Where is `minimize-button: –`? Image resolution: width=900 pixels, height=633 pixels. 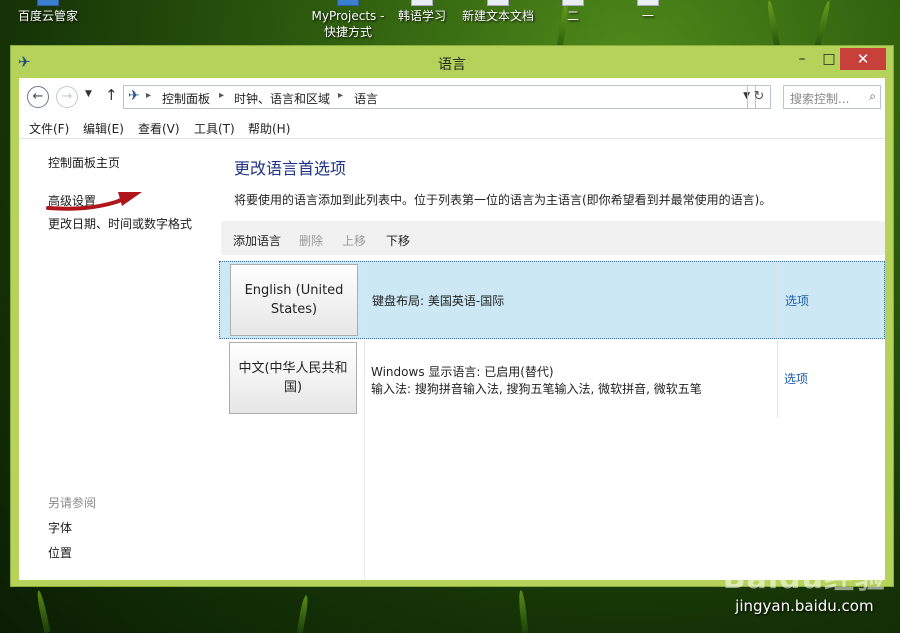
minimize-button: – is located at coordinates (802, 59).